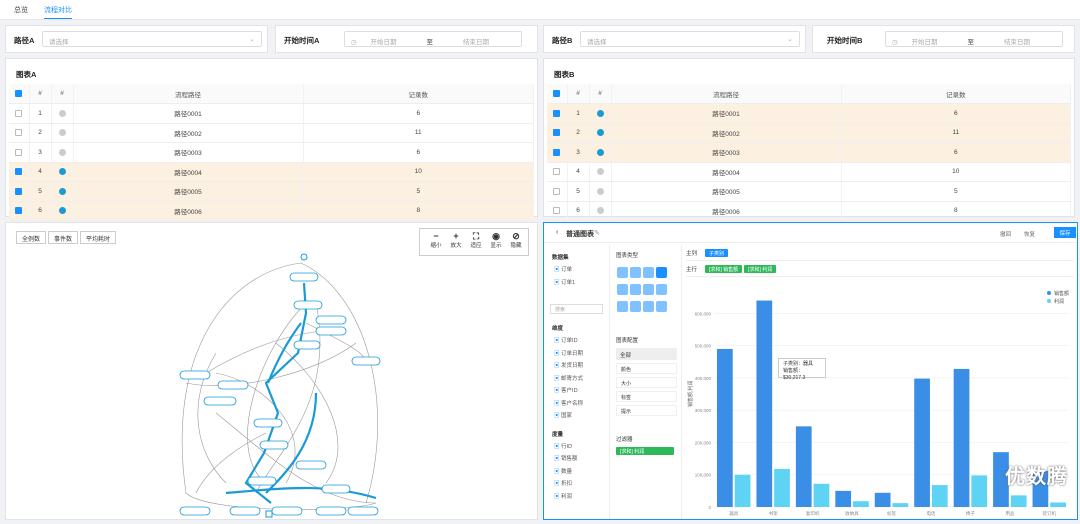  I want to click on table-row: 6 路径0006 8, so click(271, 211).